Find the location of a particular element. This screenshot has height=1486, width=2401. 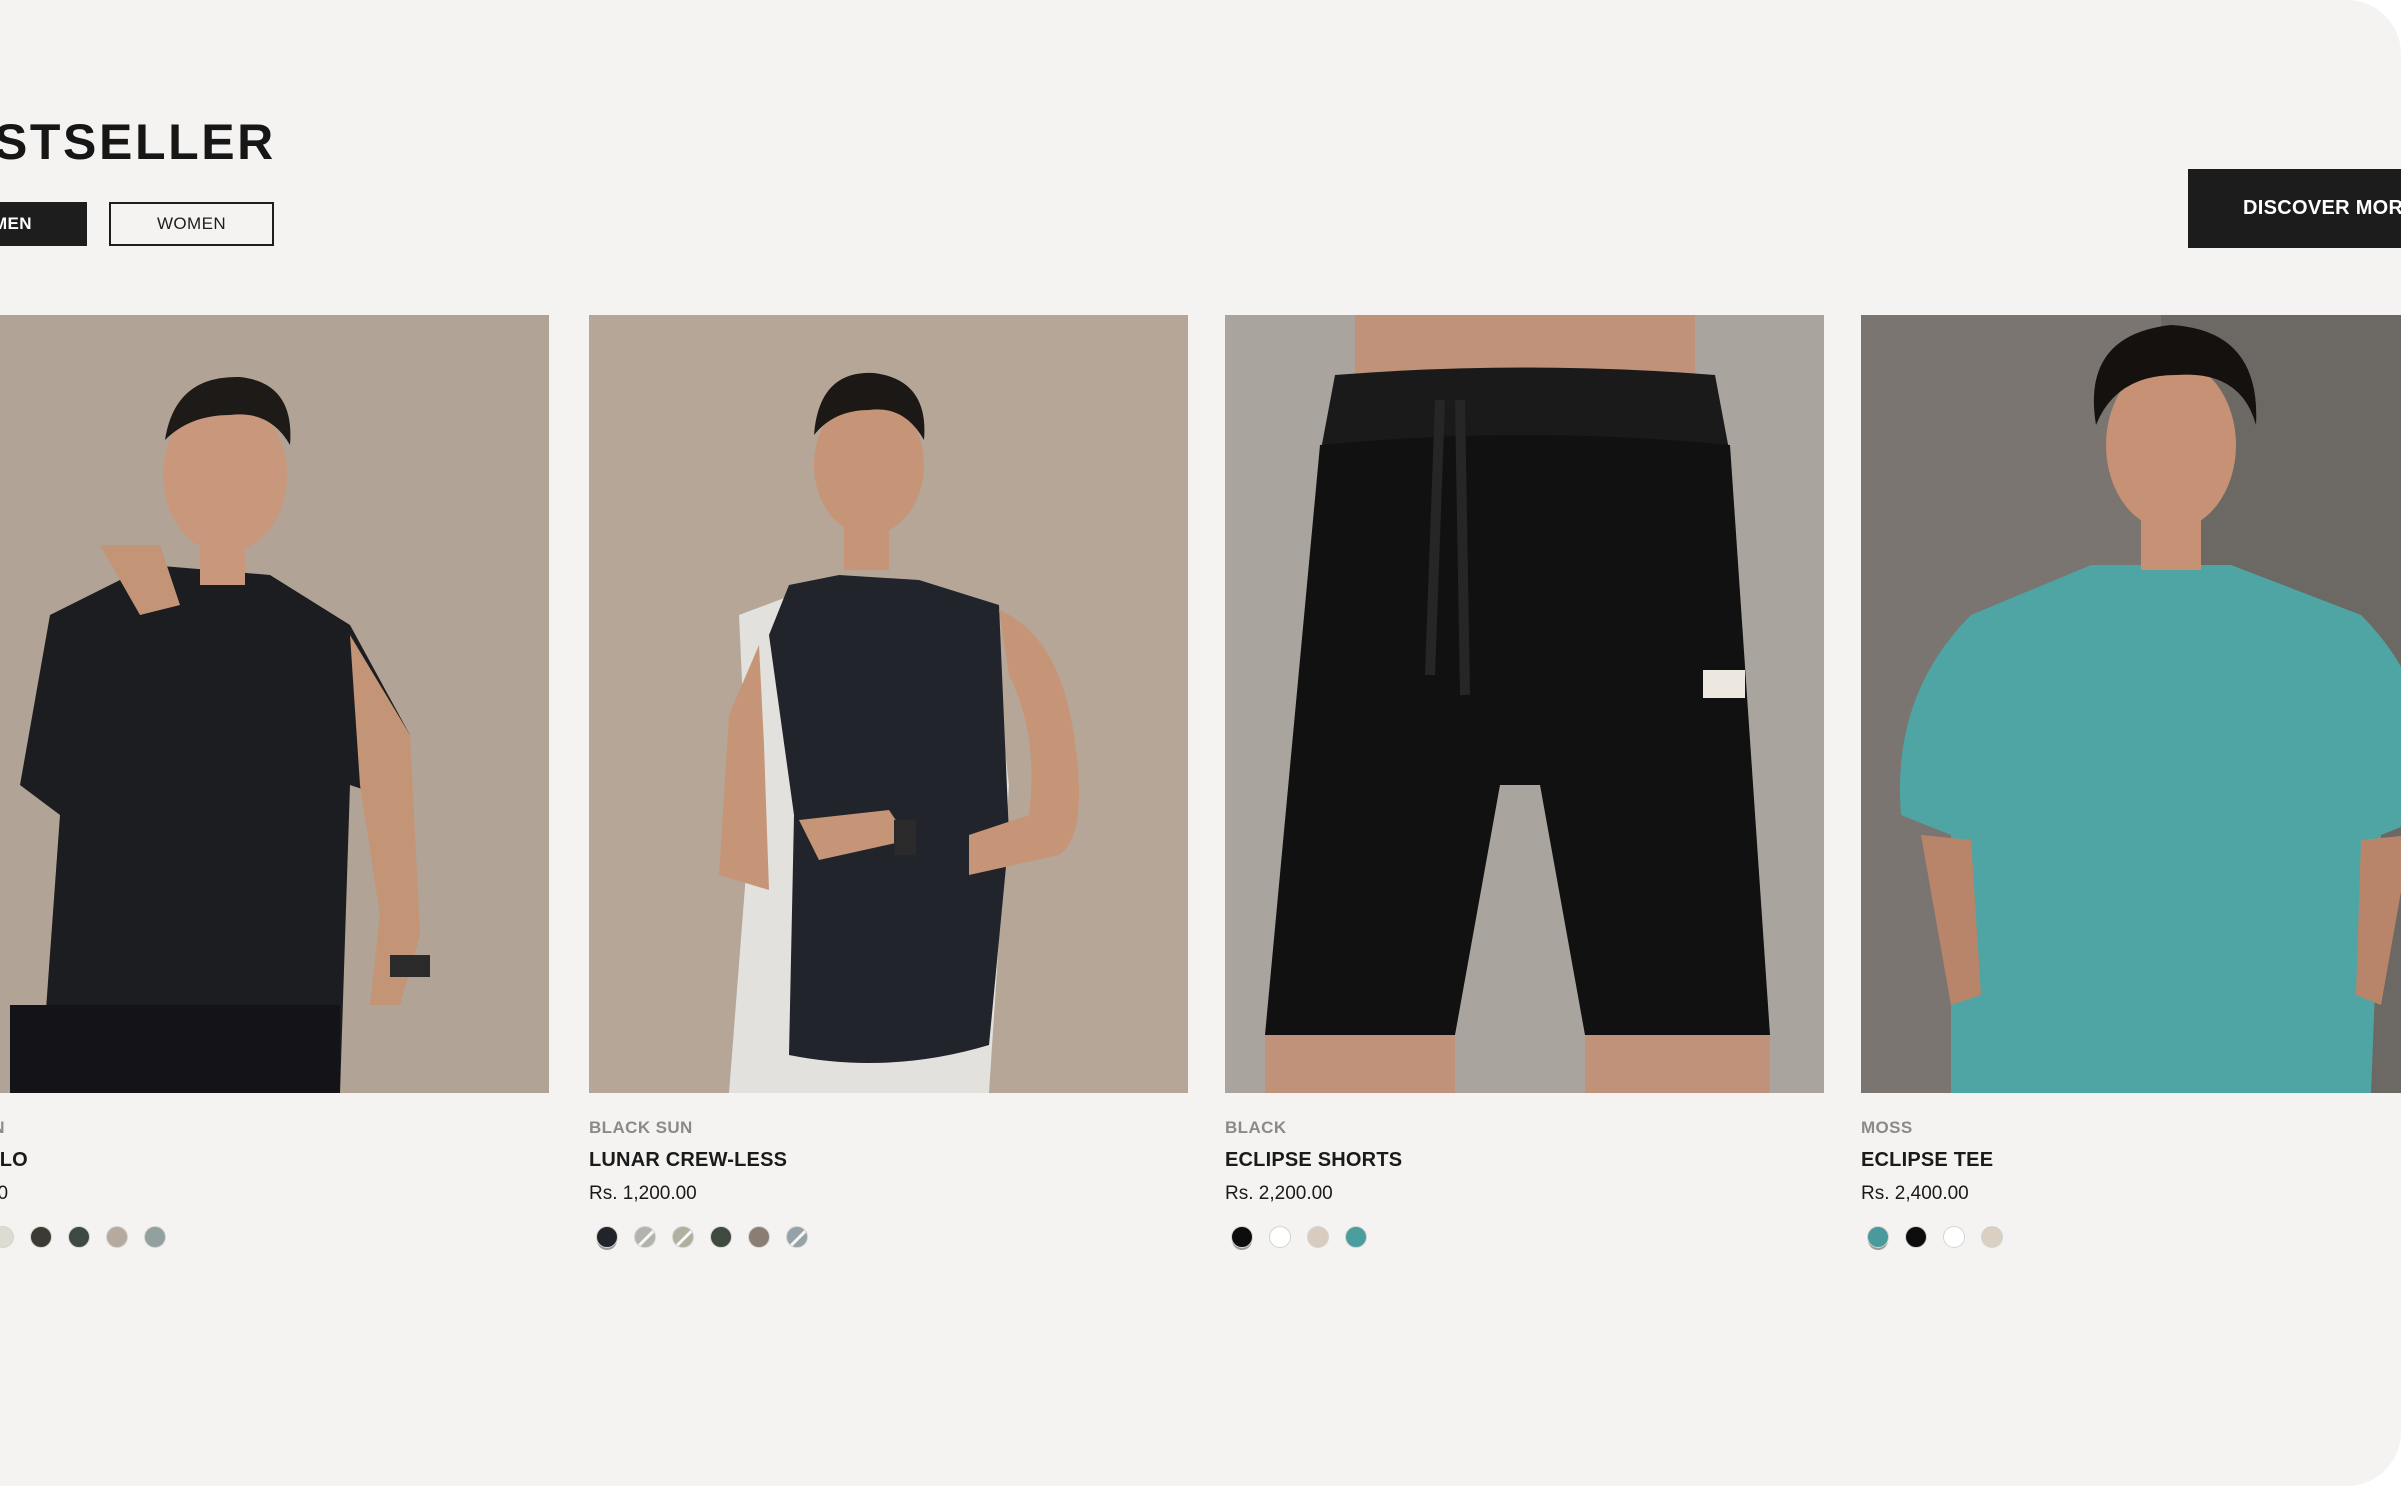

product-color-label: K SUN is located at coordinates (2, 1128).